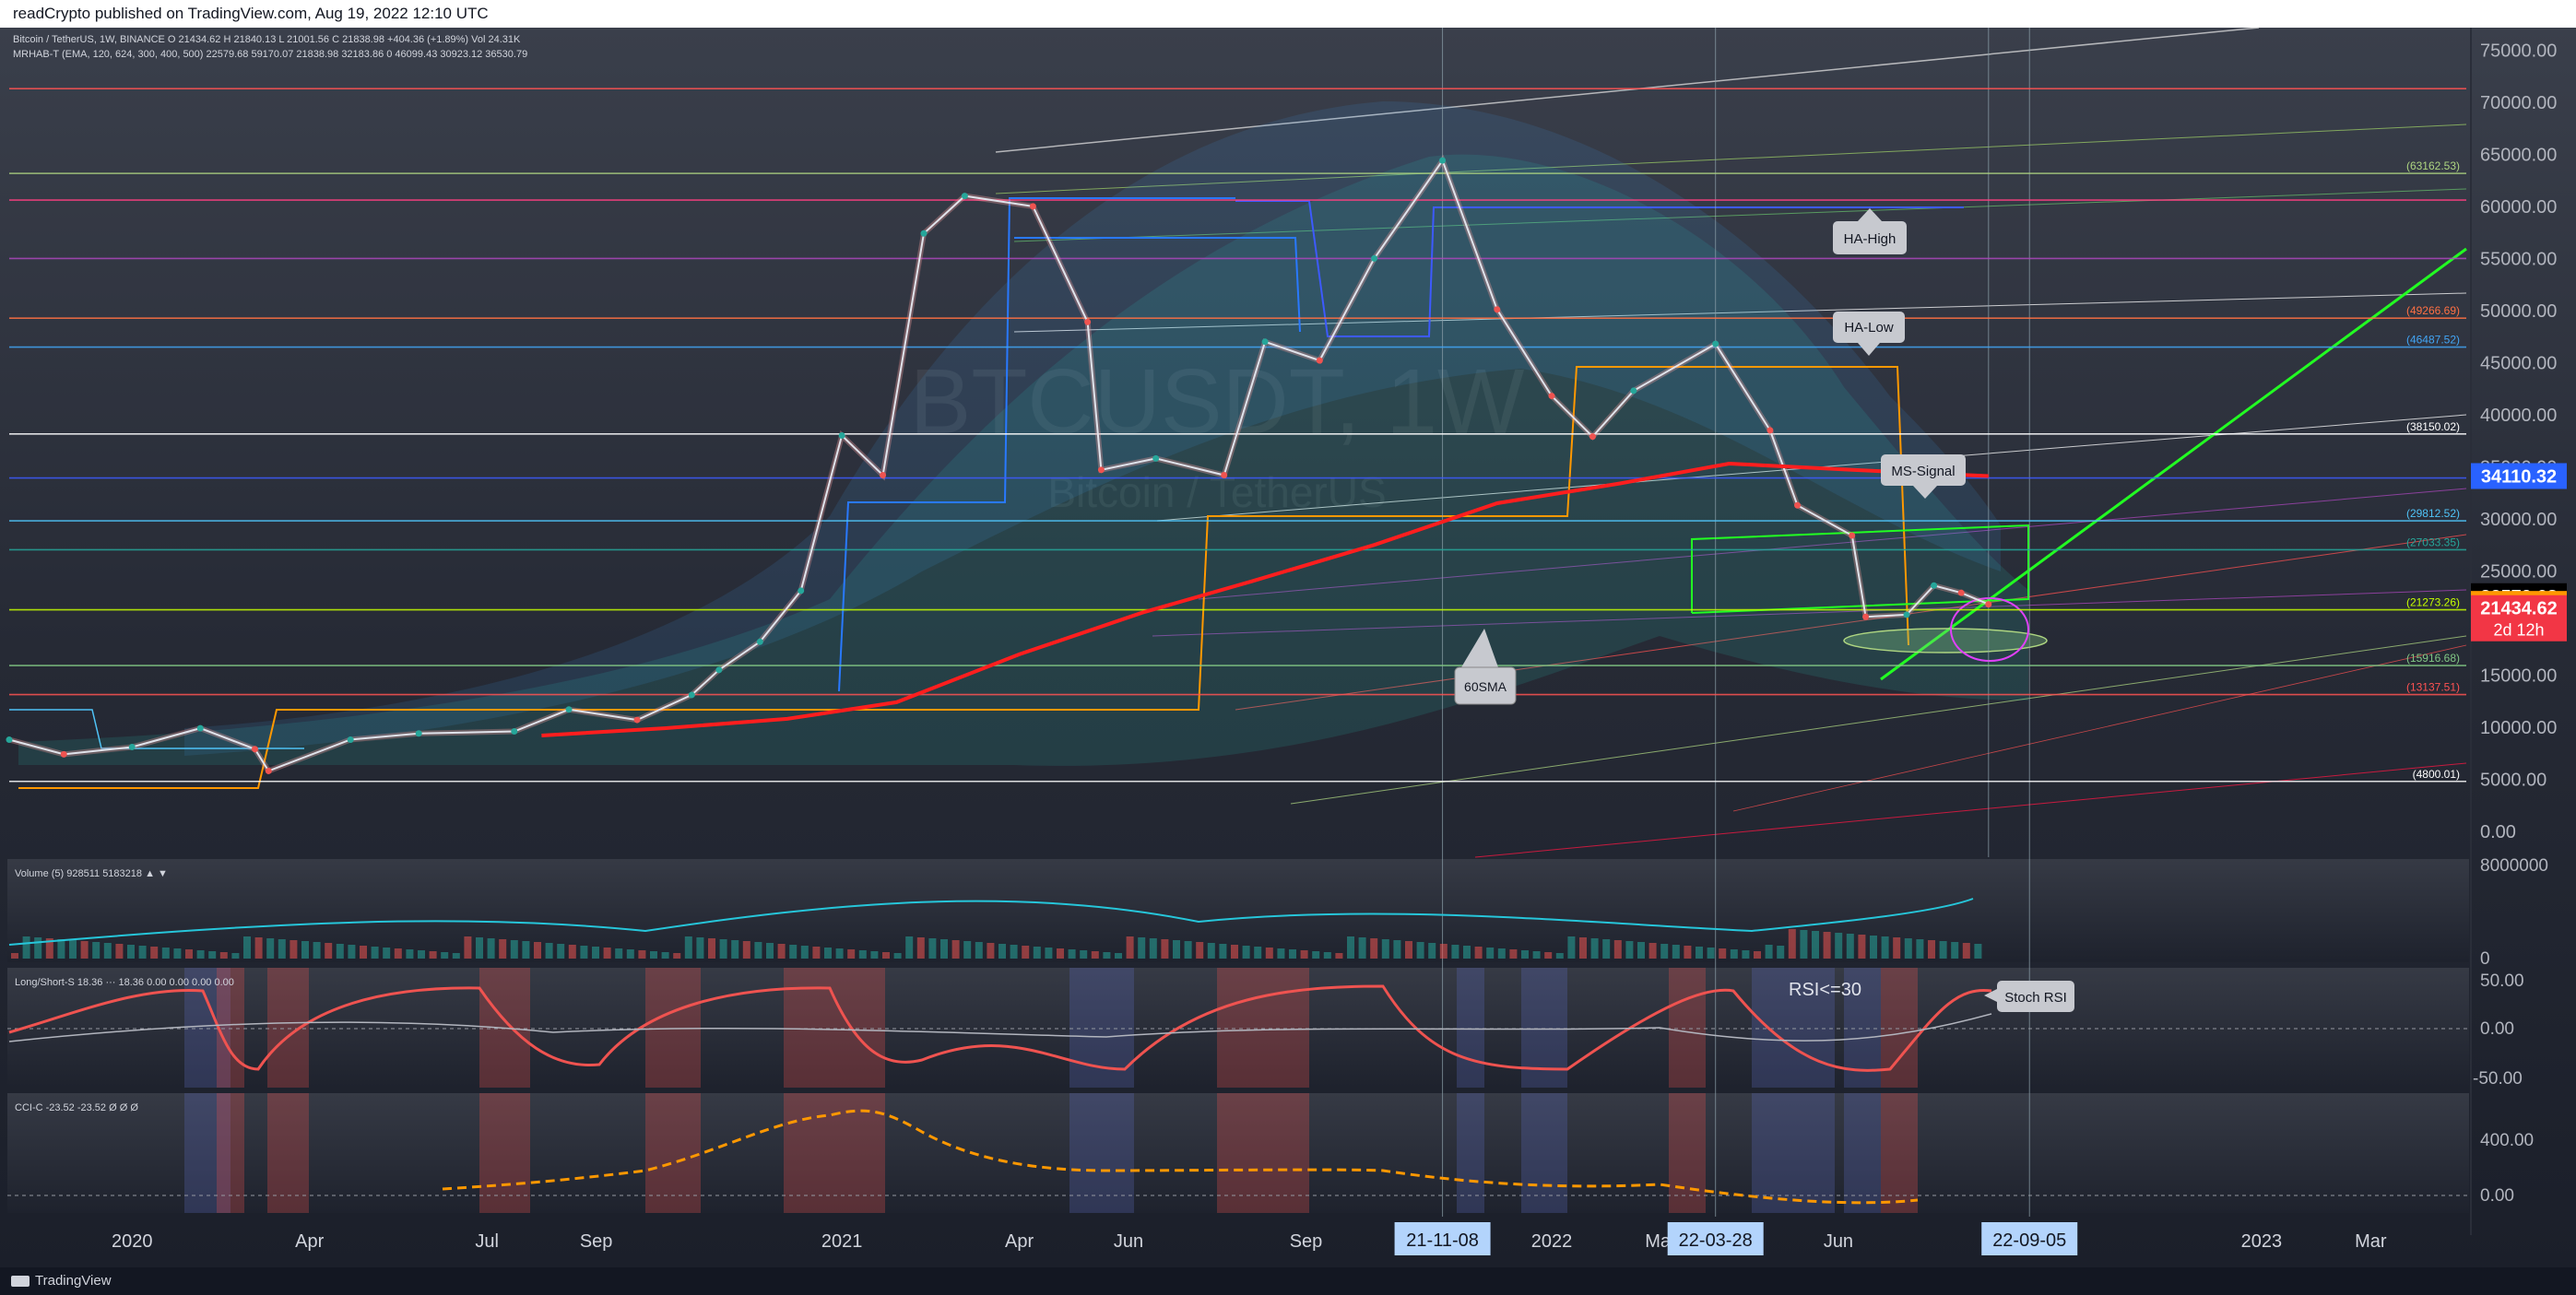 The width and height of the screenshot is (2576, 1295). I want to click on date-marker-0: 21-11-08, so click(1442, 1240).